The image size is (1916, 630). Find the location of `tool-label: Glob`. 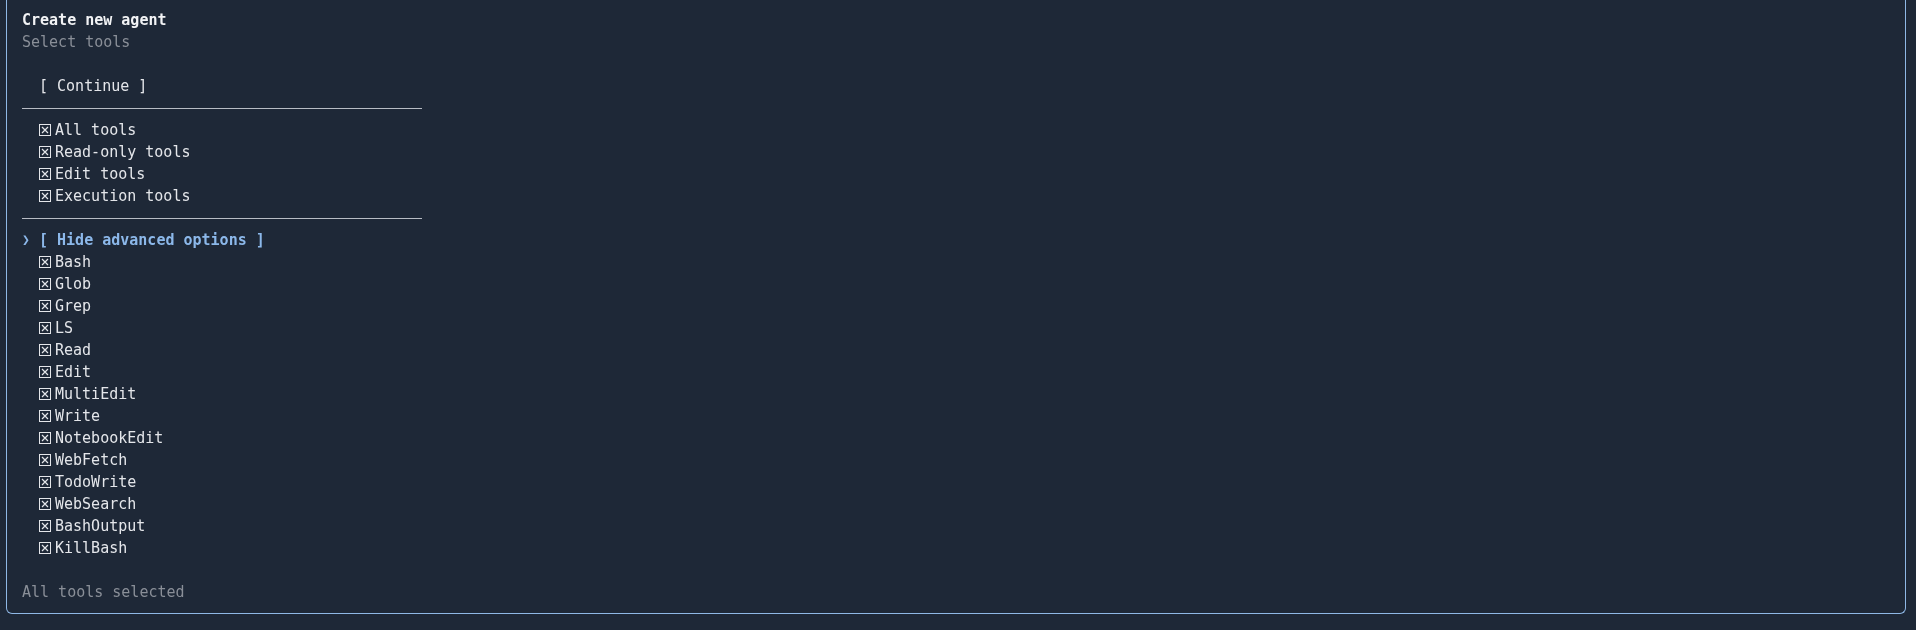

tool-label: Glob is located at coordinates (73, 284).